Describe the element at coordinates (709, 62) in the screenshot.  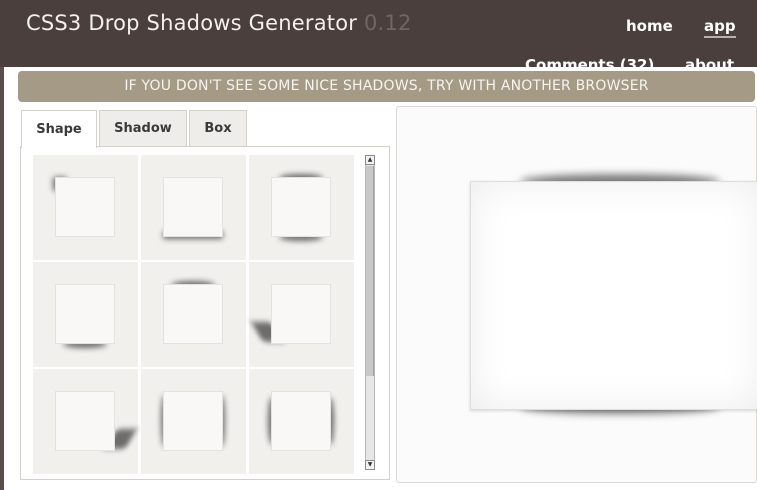
I see `nav-about-link: about` at that location.